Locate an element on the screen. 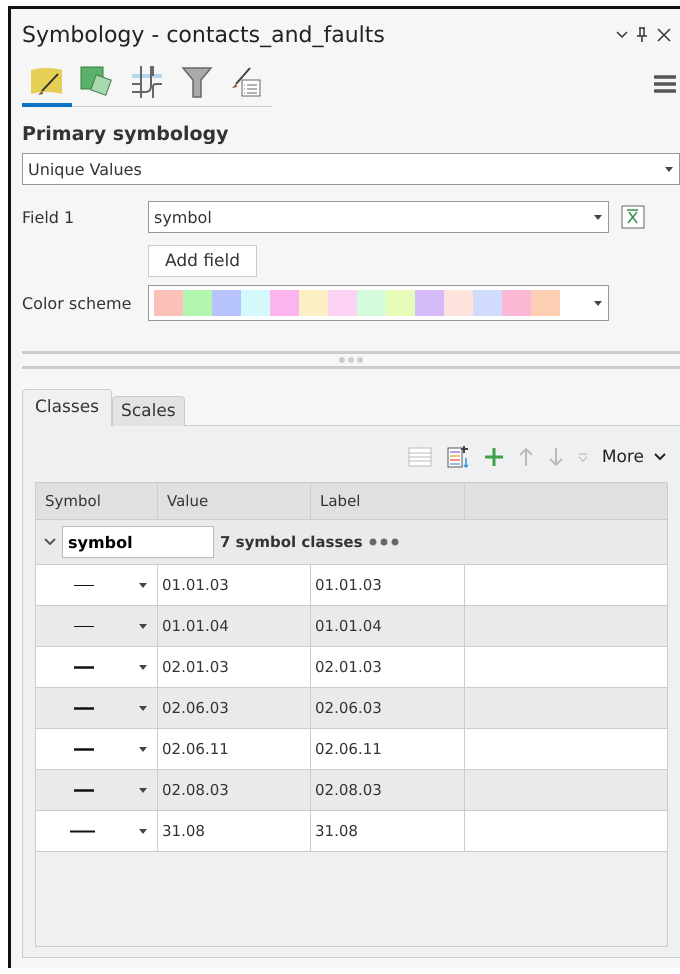  window-title: Symbology - contacts_and_faults is located at coordinates (204, 35).